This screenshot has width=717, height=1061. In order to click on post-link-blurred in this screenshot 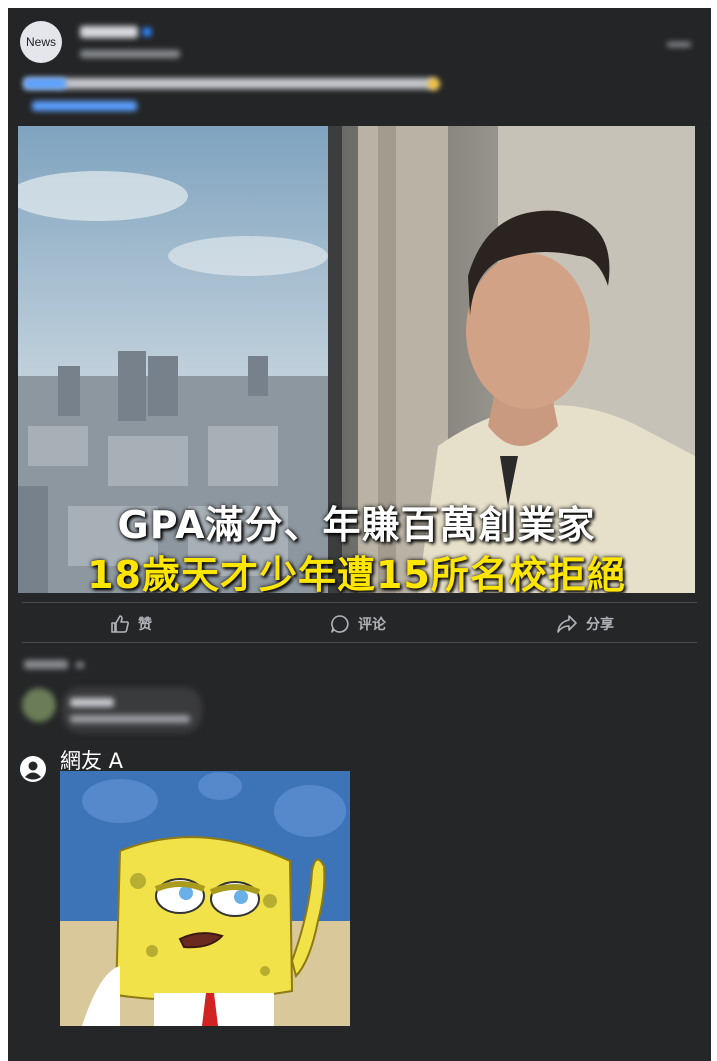, I will do `click(84, 106)`.